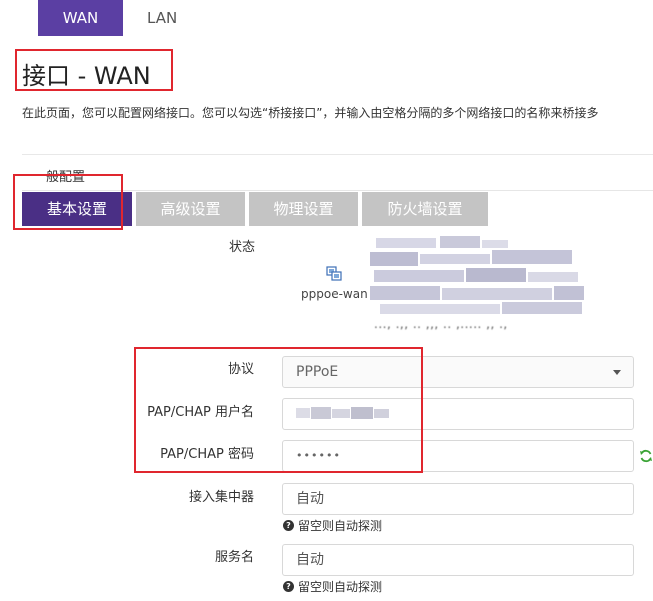 The width and height of the screenshot is (653, 601). I want to click on top-tab-bar: WAN LAN, so click(118, 18).